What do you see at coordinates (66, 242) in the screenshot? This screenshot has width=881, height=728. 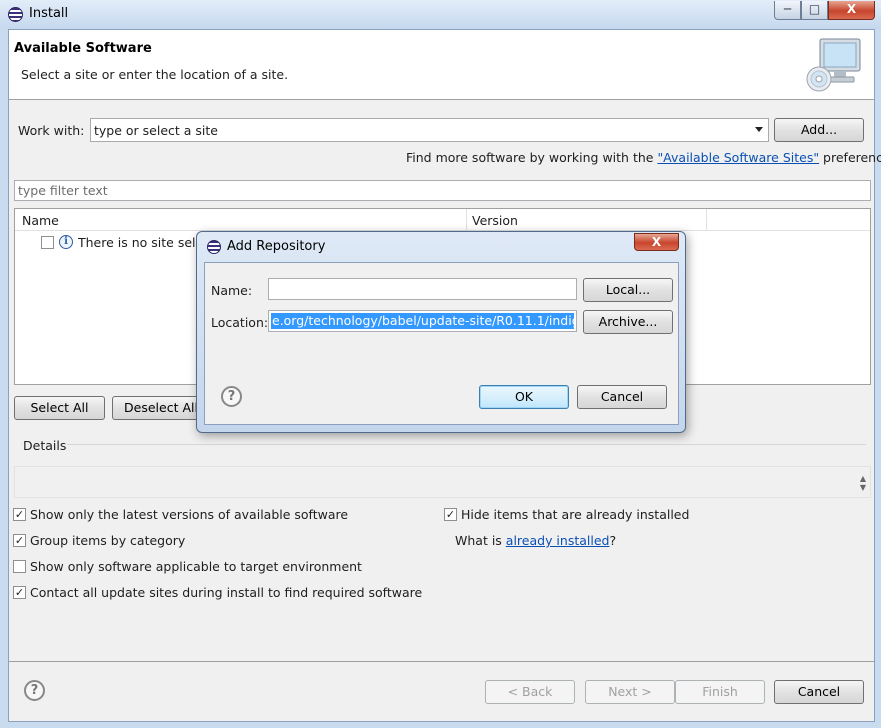 I see `info-icon: i` at bounding box center [66, 242].